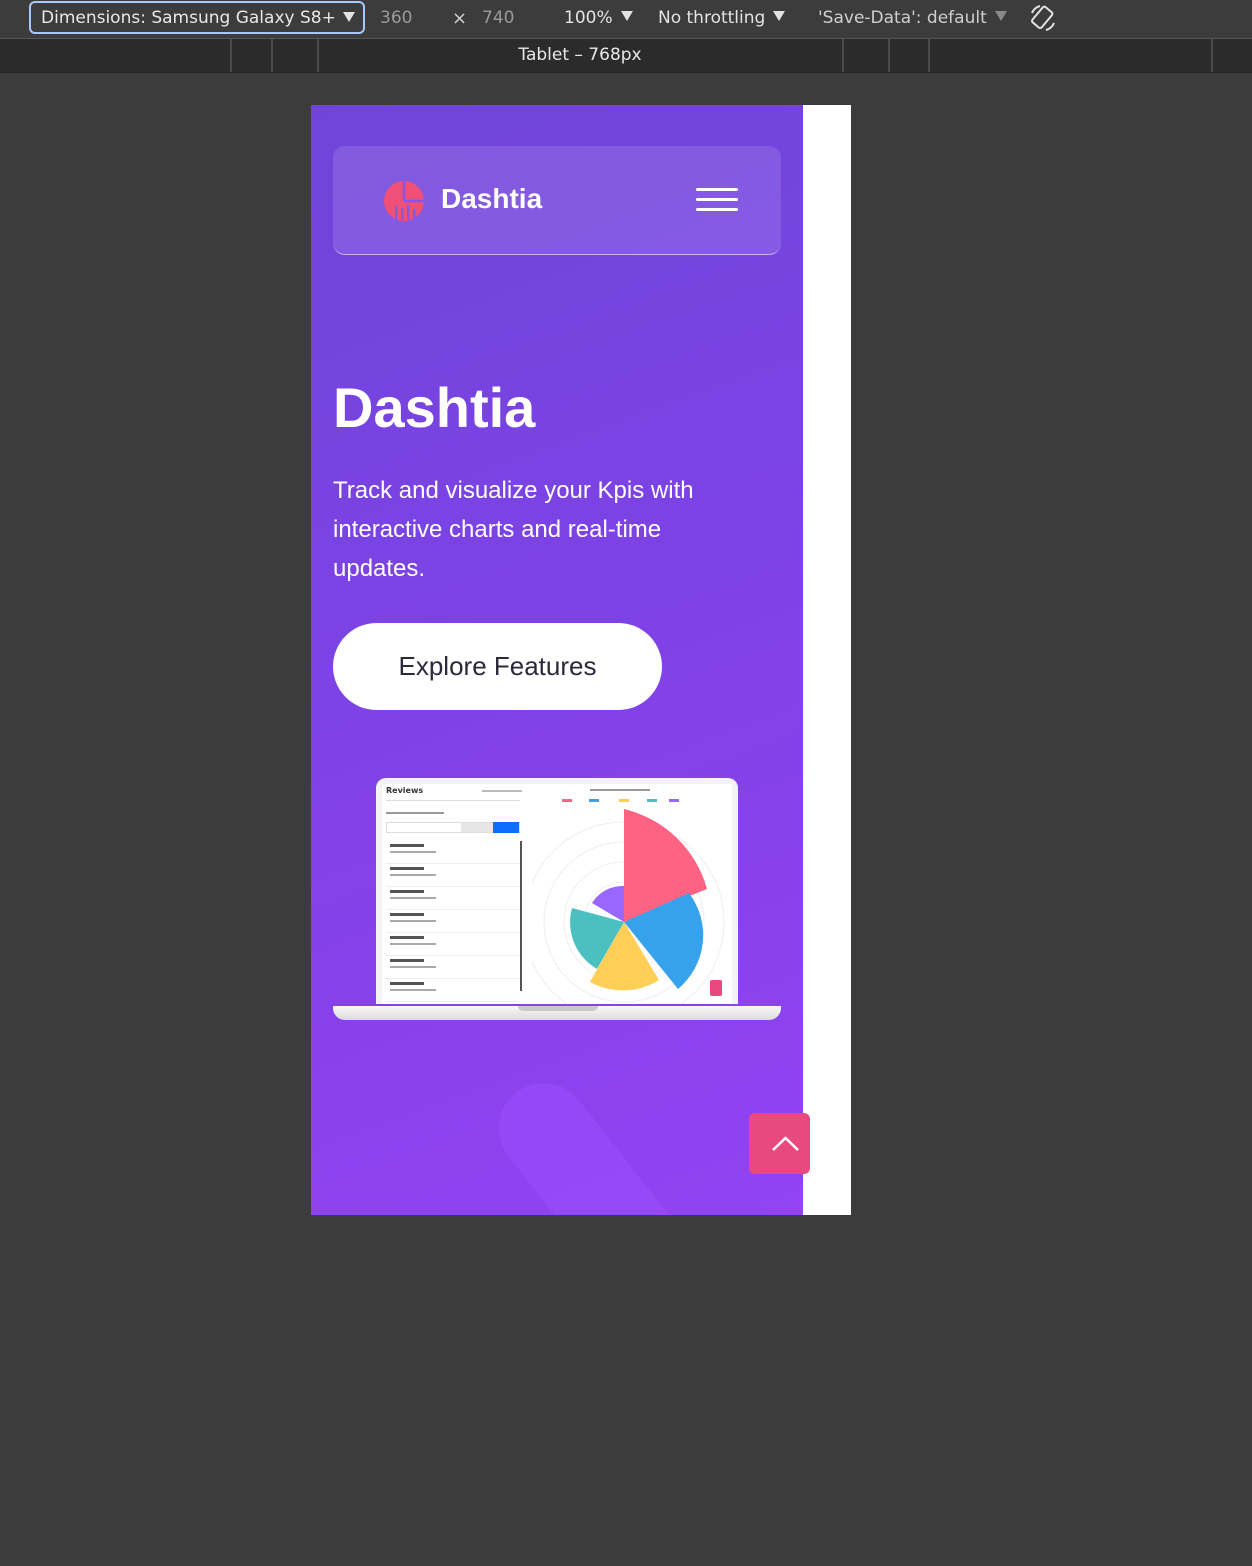 Image resolution: width=1252 pixels, height=1566 pixels. What do you see at coordinates (718, 201) in the screenshot?
I see `hamburger-icon` at bounding box center [718, 201].